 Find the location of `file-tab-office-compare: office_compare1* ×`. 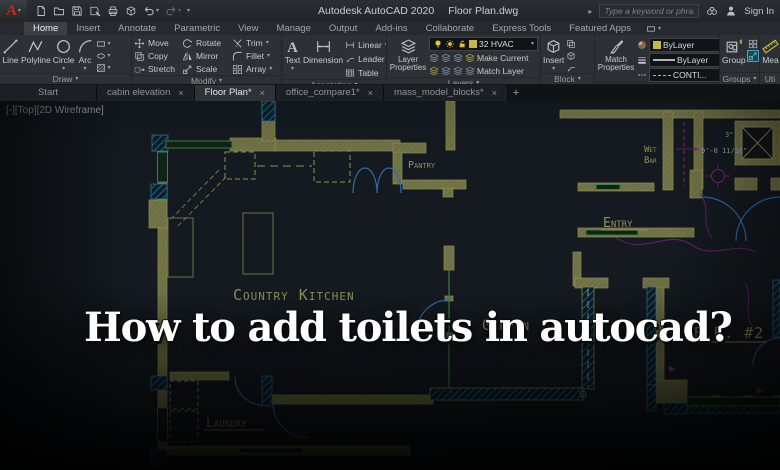

file-tab-office-compare: office_compare1* × is located at coordinates (329, 92).